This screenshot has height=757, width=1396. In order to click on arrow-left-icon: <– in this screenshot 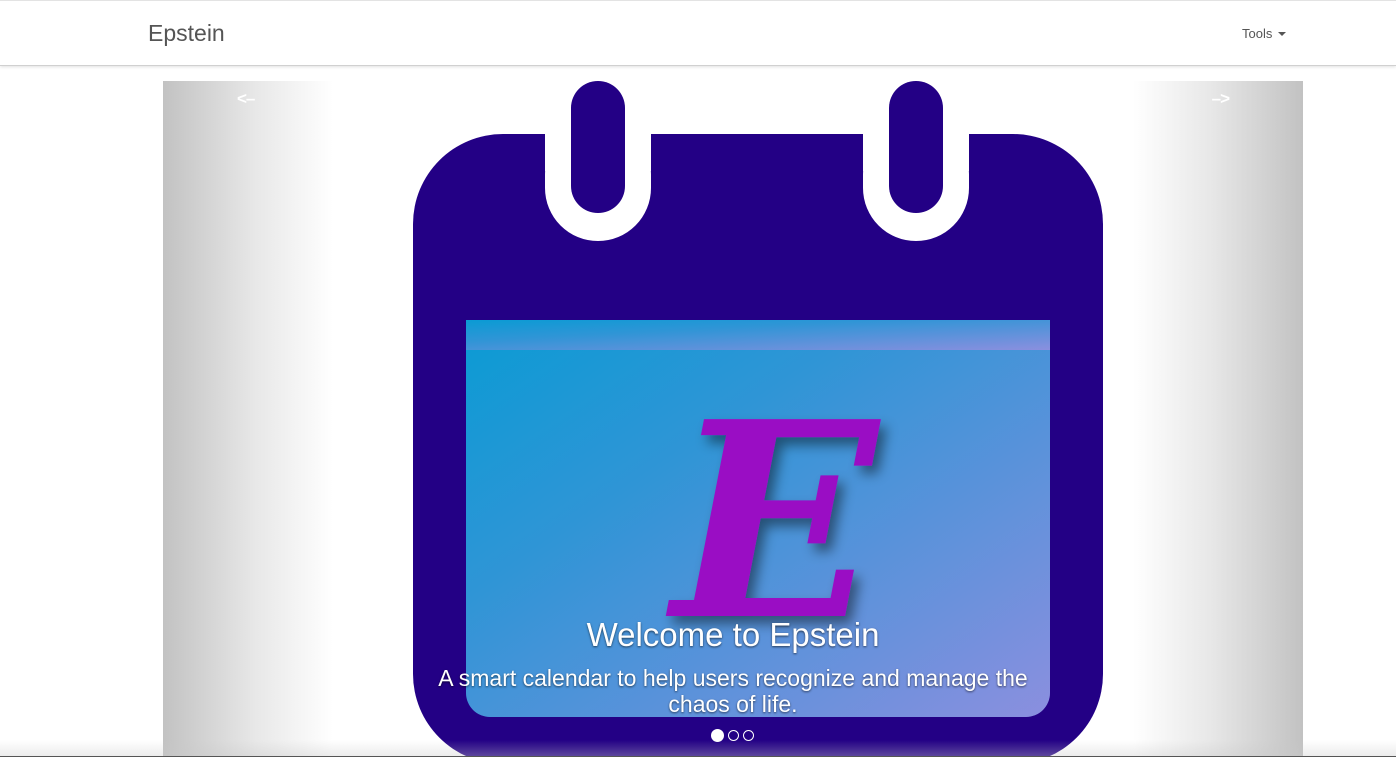, I will do `click(246, 98)`.